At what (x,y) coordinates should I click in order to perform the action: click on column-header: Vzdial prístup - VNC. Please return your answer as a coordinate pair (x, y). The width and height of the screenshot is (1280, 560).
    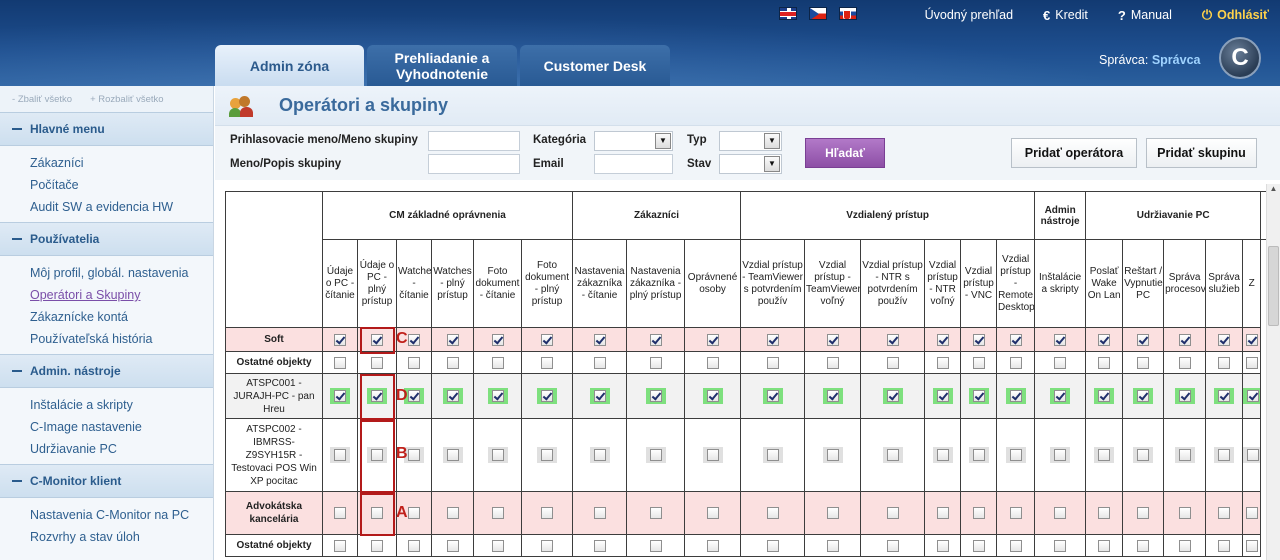
    Looking at the image, I should click on (979, 283).